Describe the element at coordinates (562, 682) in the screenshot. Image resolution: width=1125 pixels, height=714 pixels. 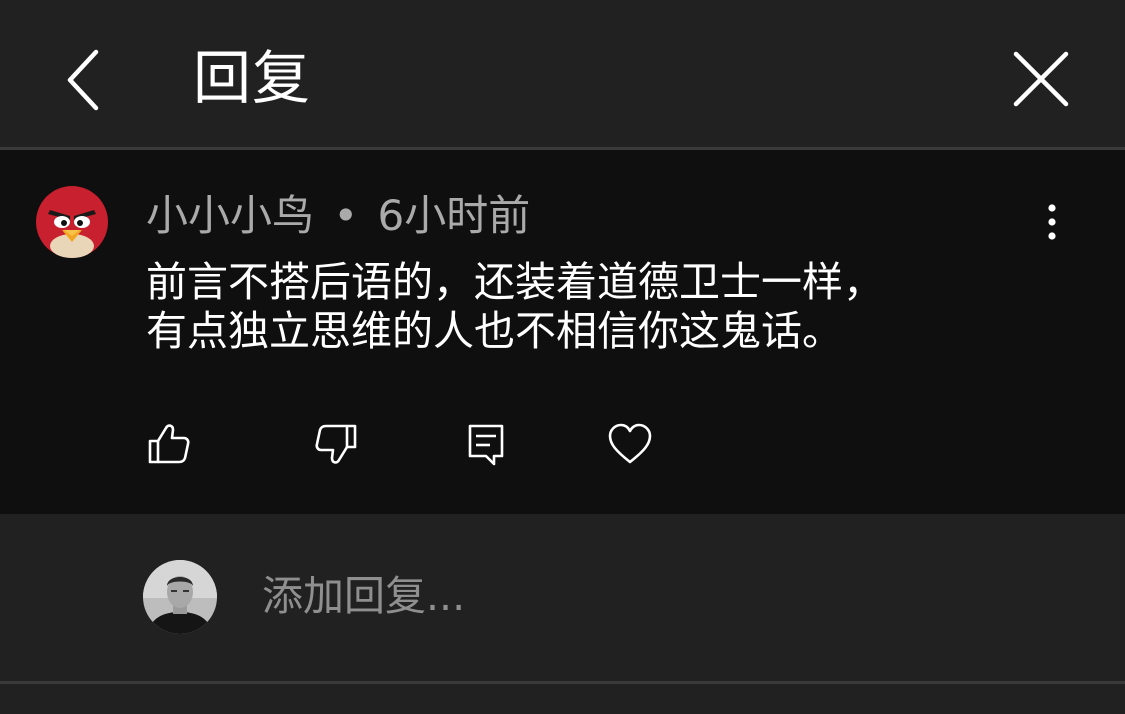
I see `bottom-divider` at that location.